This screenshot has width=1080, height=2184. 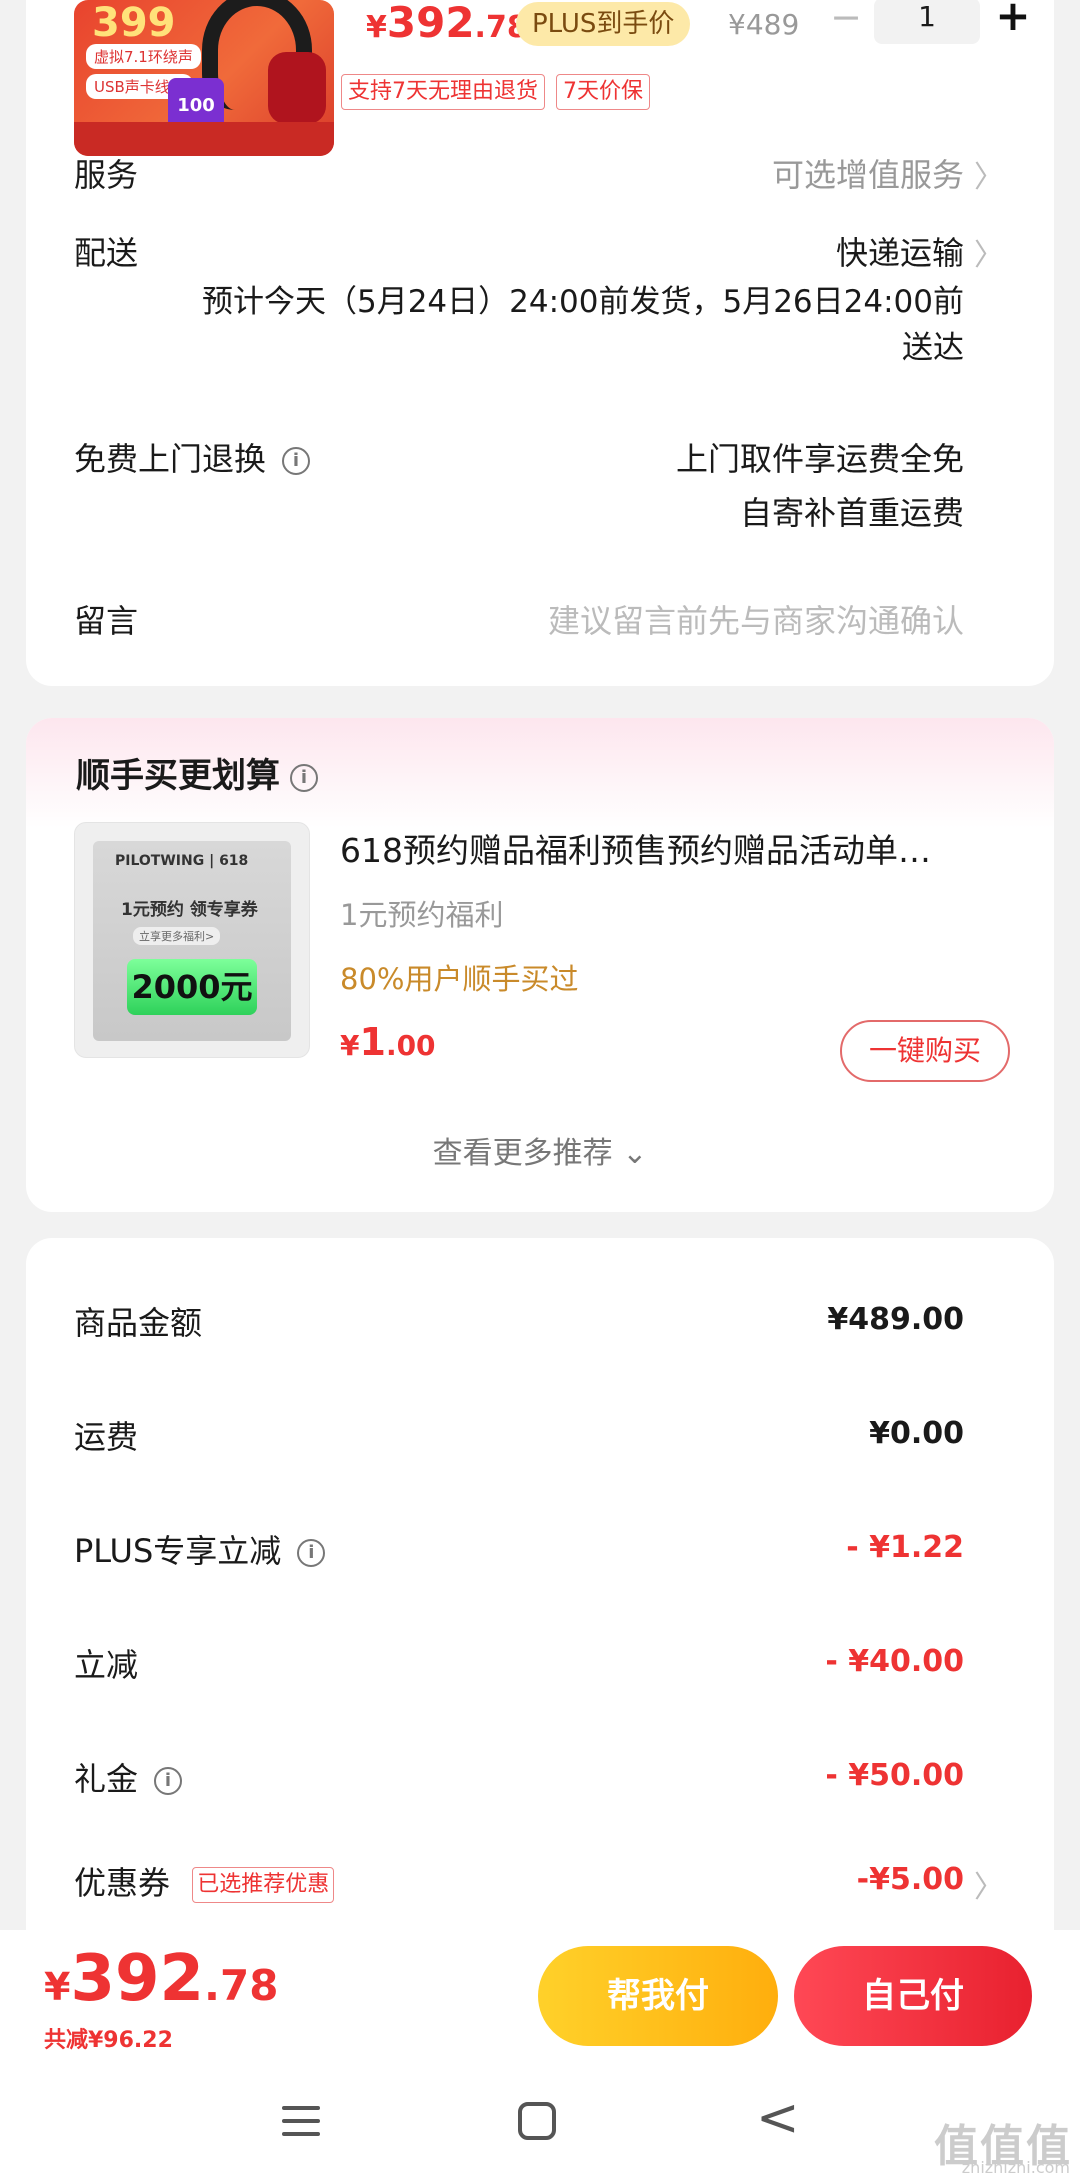 I want to click on goods-amount-value: ¥489.00, so click(x=895, y=1319).